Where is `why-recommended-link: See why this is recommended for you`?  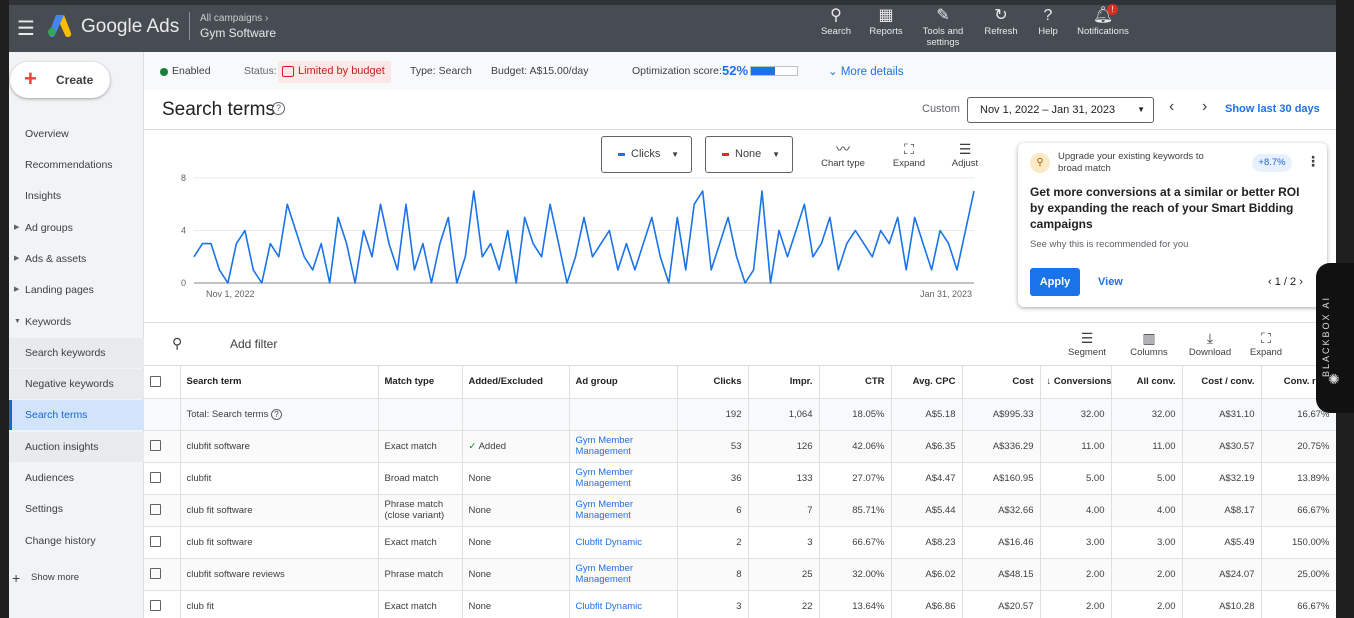
why-recommended-link: See why this is recommended for you is located at coordinates (1109, 244).